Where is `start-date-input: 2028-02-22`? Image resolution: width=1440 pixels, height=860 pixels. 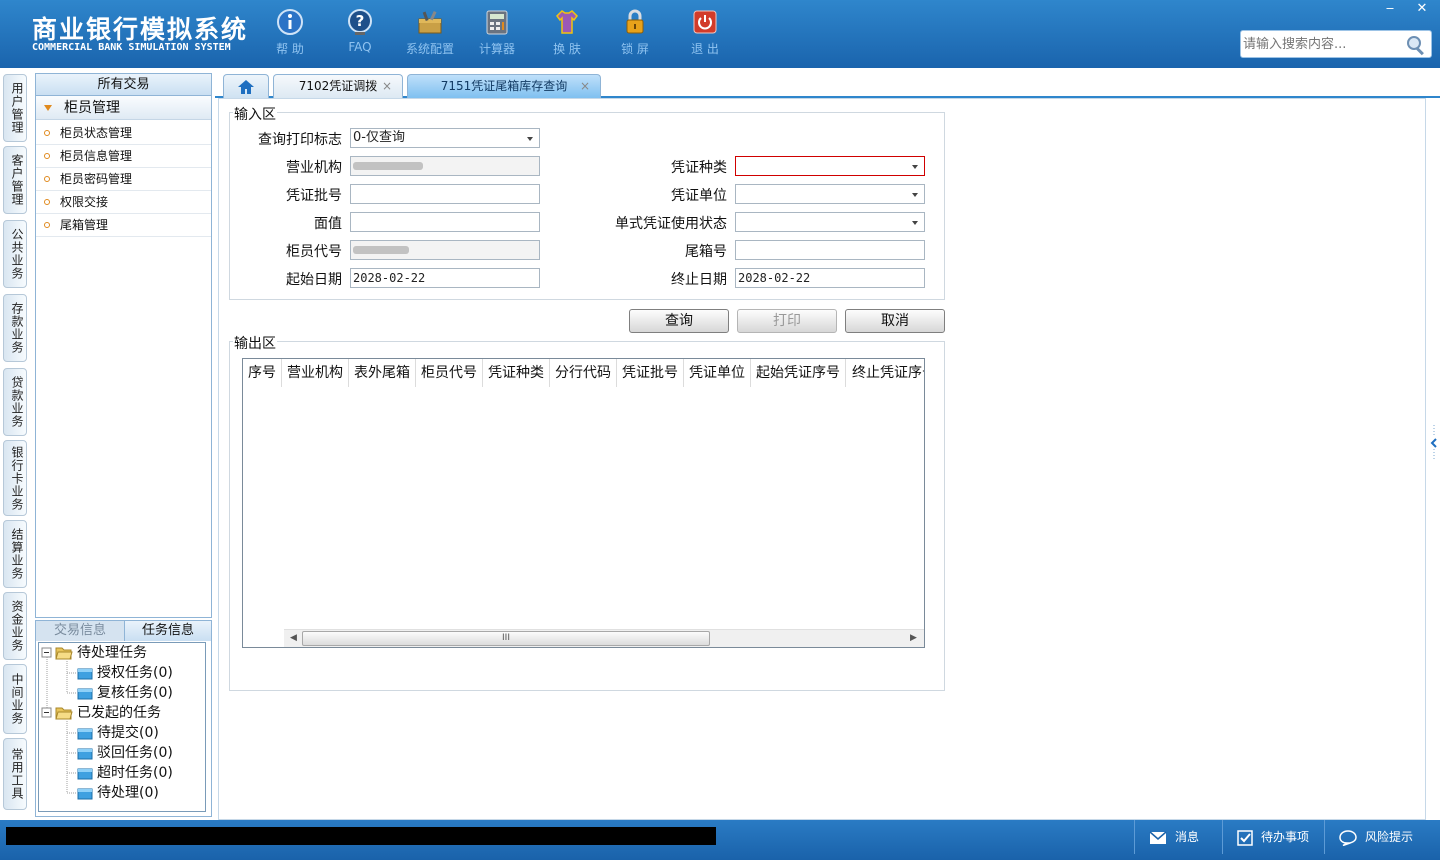
start-date-input: 2028-02-22 is located at coordinates (445, 278).